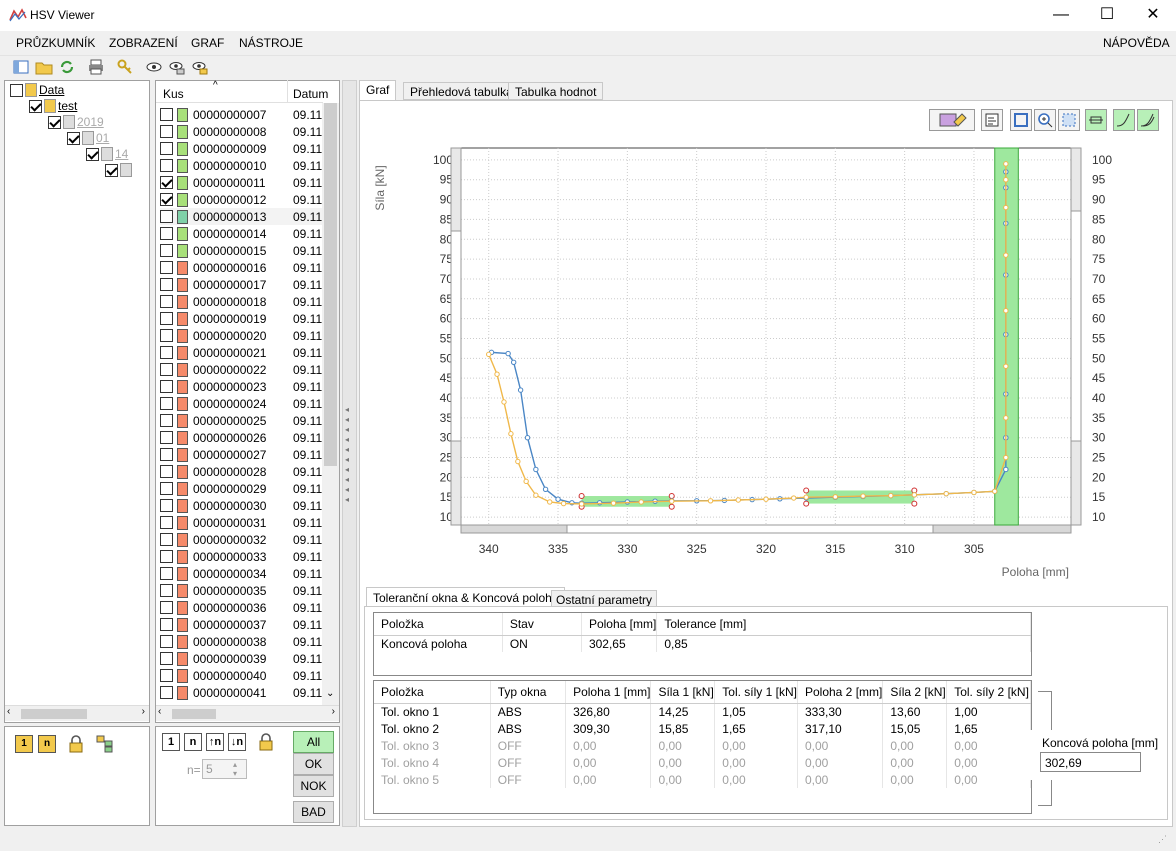 Image resolution: width=1176 pixels, height=851 pixels. I want to click on scroll-down-icon: ⌄, so click(330, 693).